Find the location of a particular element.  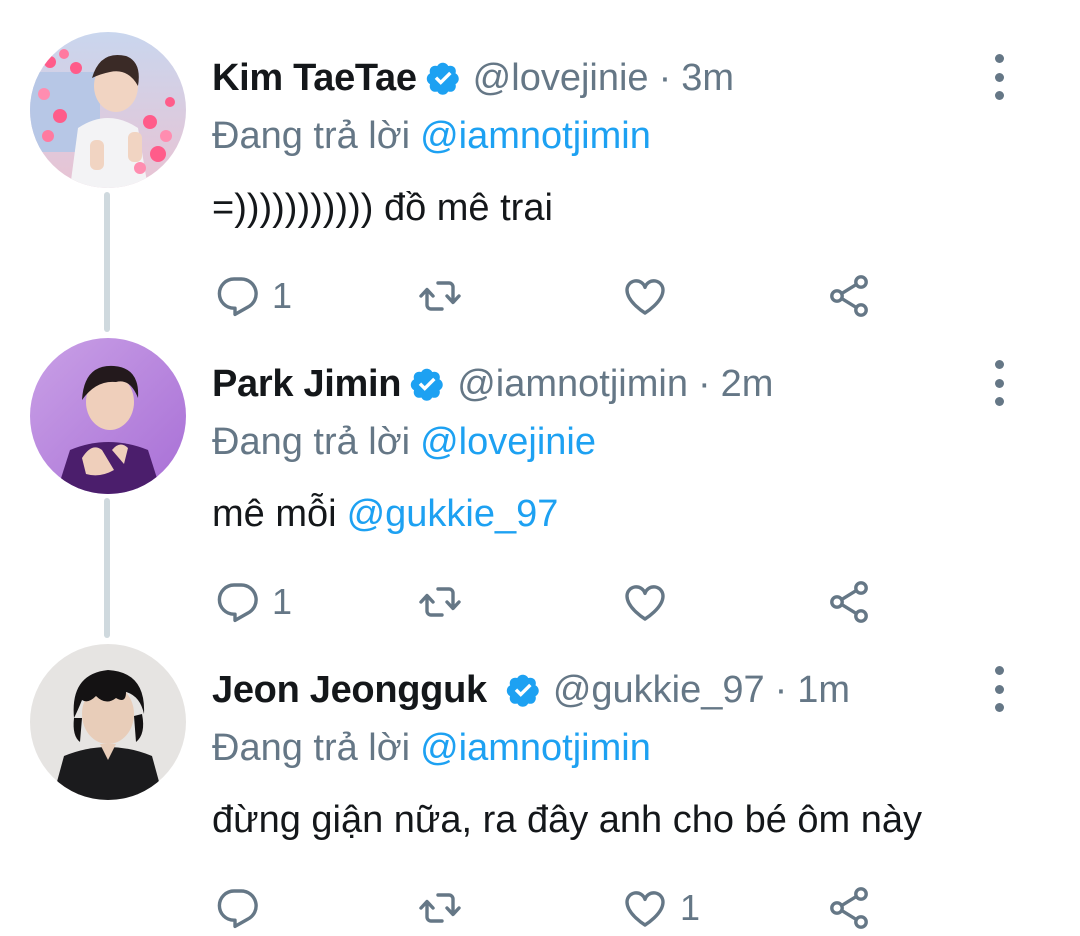

tweet-text: =))))))))))) đồ mê trai is located at coordinates (382, 208).